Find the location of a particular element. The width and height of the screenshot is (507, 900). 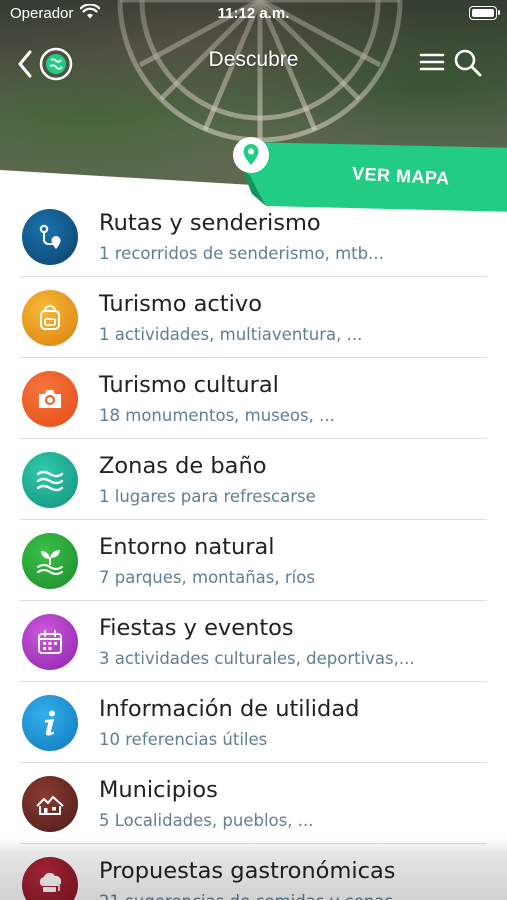

list-item-title: Turismo activo is located at coordinates (180, 304).